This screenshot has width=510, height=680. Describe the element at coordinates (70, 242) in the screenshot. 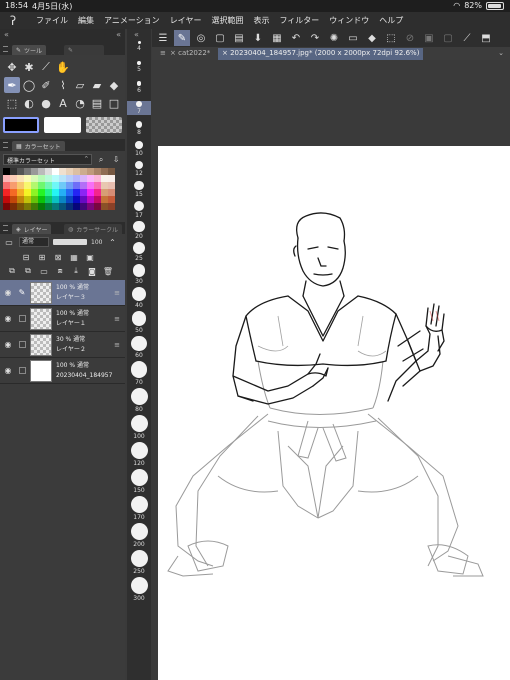

I see `opacity-slider` at that location.